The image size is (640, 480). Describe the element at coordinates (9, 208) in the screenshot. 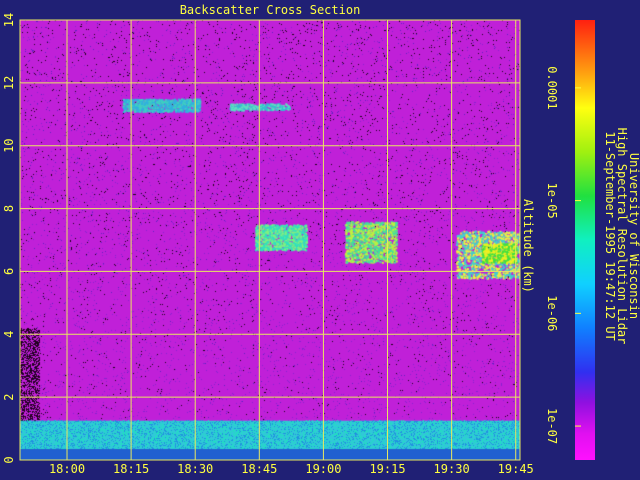

I see `y-tick-label: 8` at that location.